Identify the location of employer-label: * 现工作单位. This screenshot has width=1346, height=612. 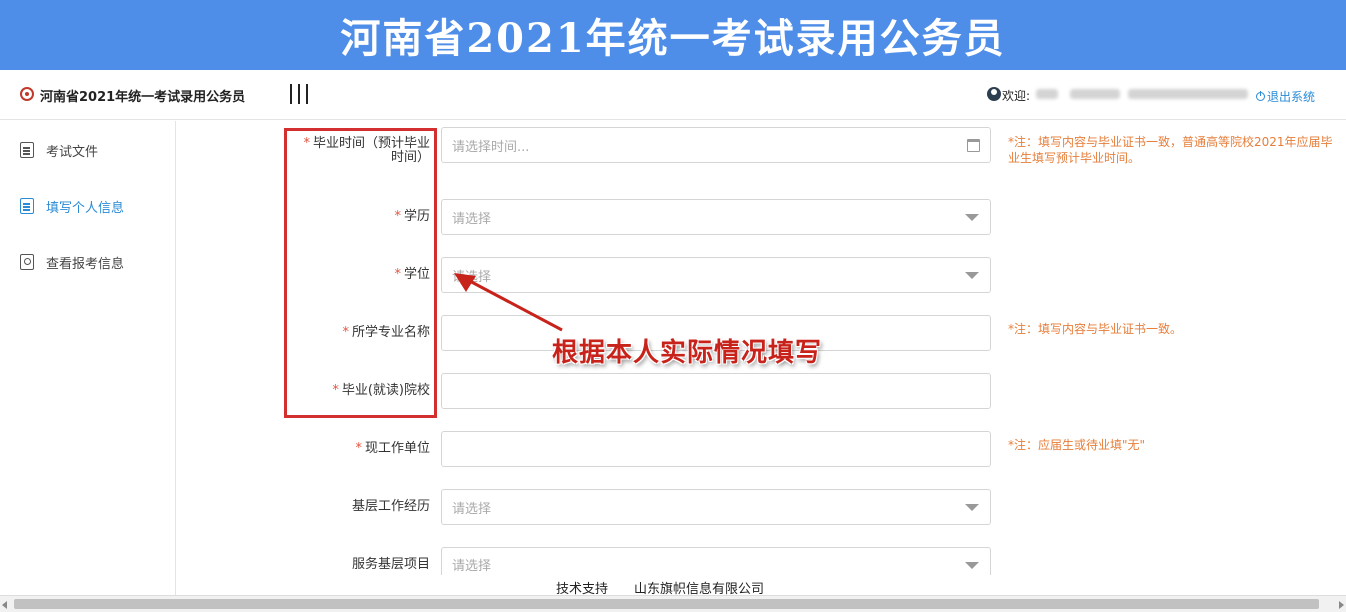
(335, 449).